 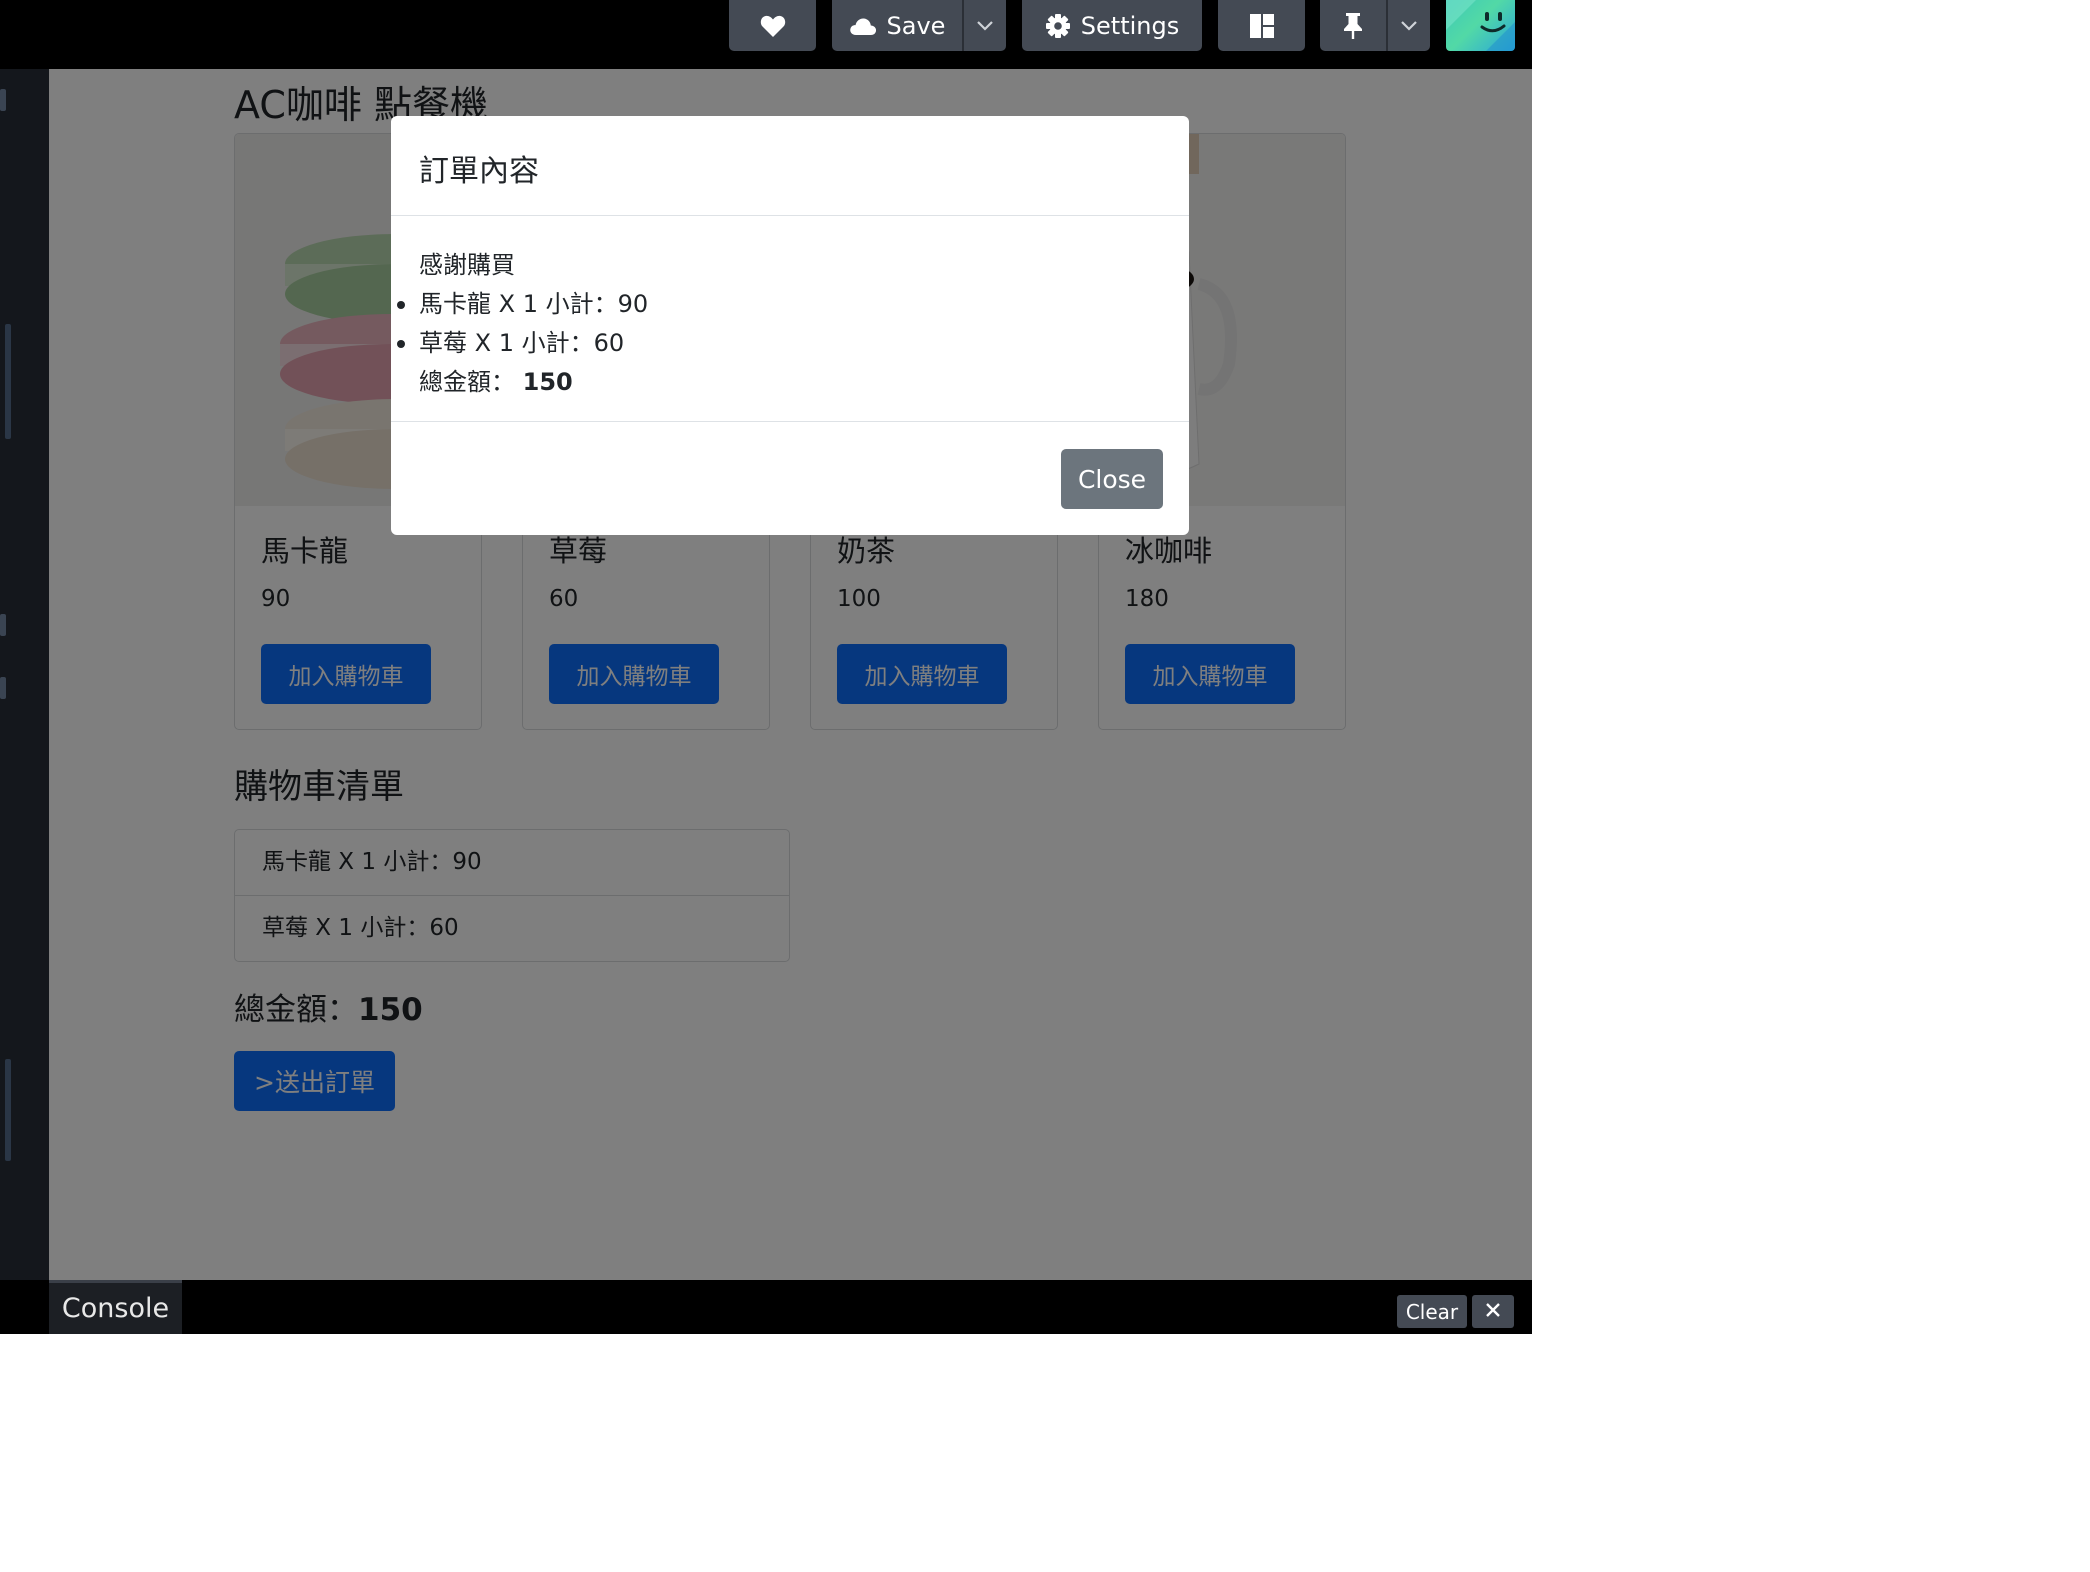 I want to click on order-total-value: 150, so click(x=547, y=382).